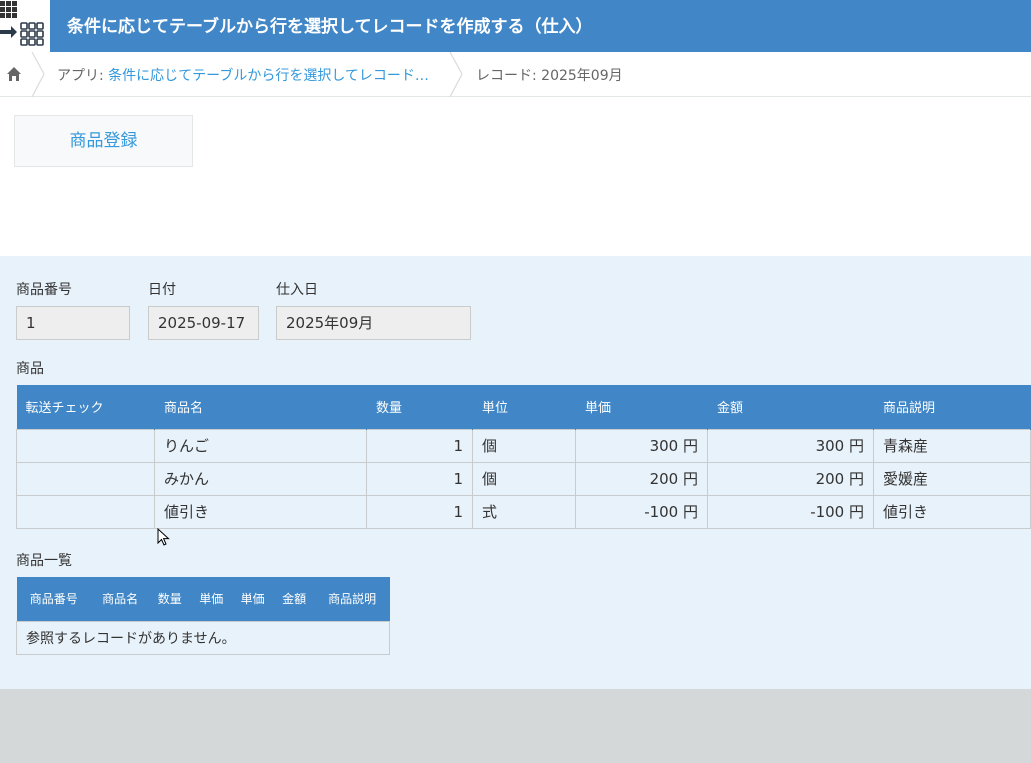 This screenshot has width=1031, height=763. Describe the element at coordinates (54, 599) in the screenshot. I see `col-header: 商品番号` at that location.